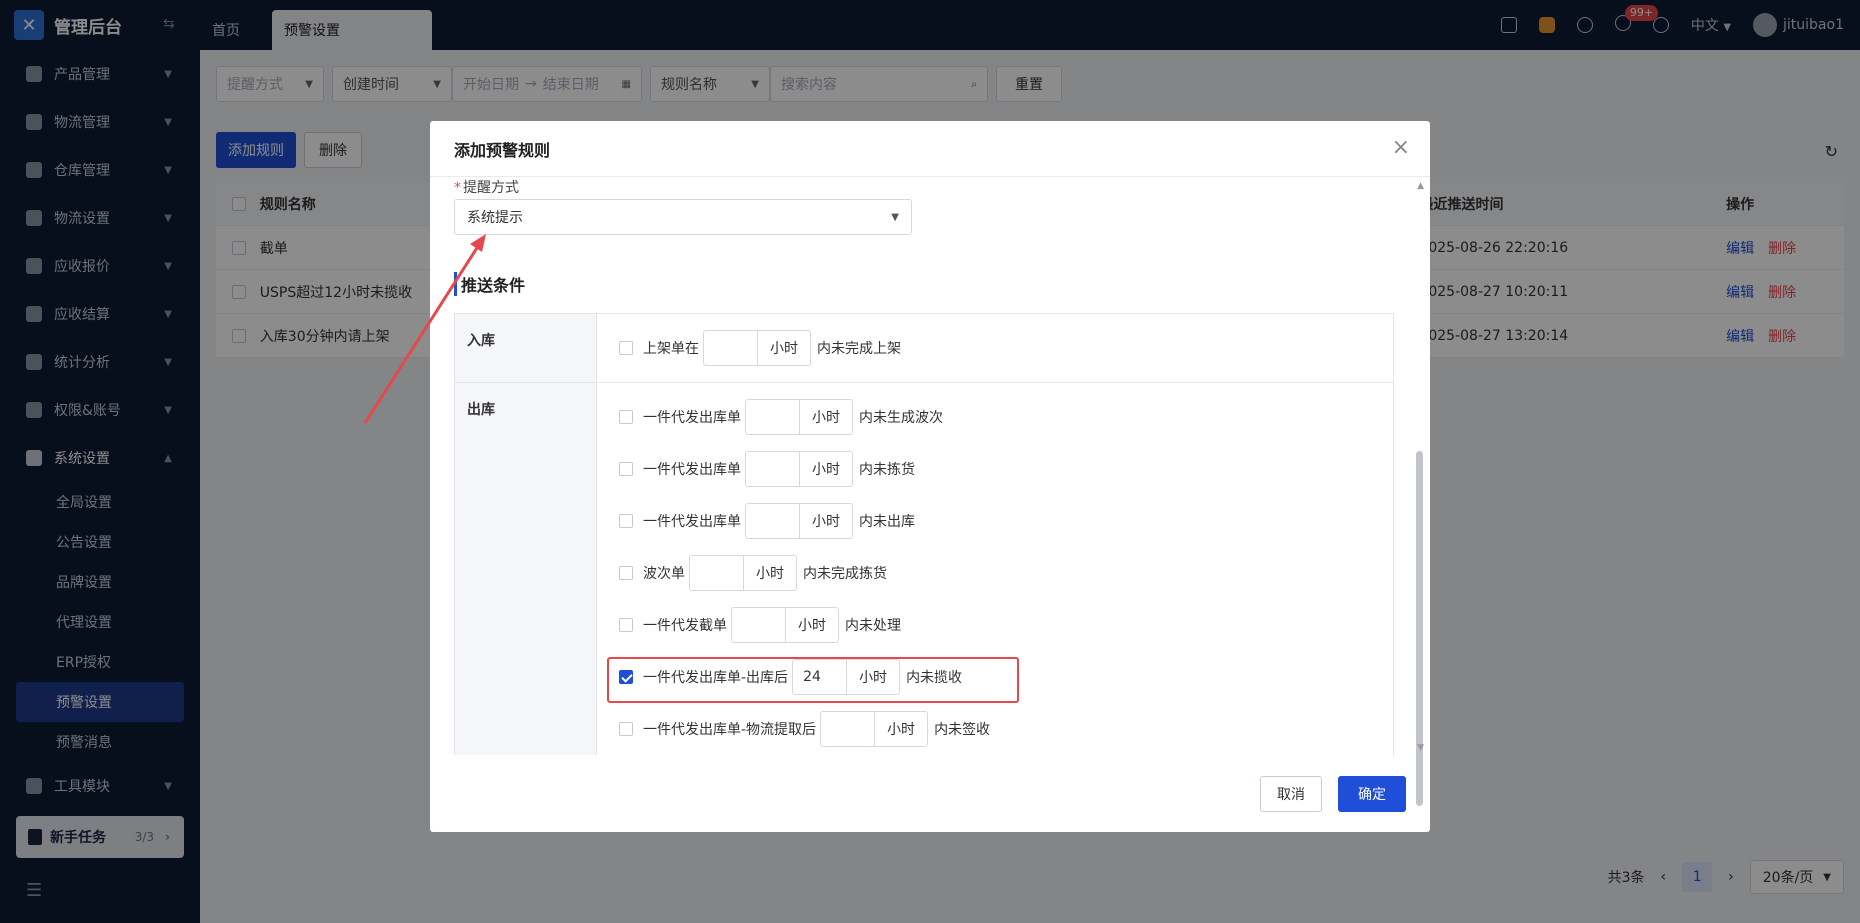  Describe the element at coordinates (1006, 521) in the screenshot. I see `condition-row: 一件代发出库单 小时 内未出库` at that location.